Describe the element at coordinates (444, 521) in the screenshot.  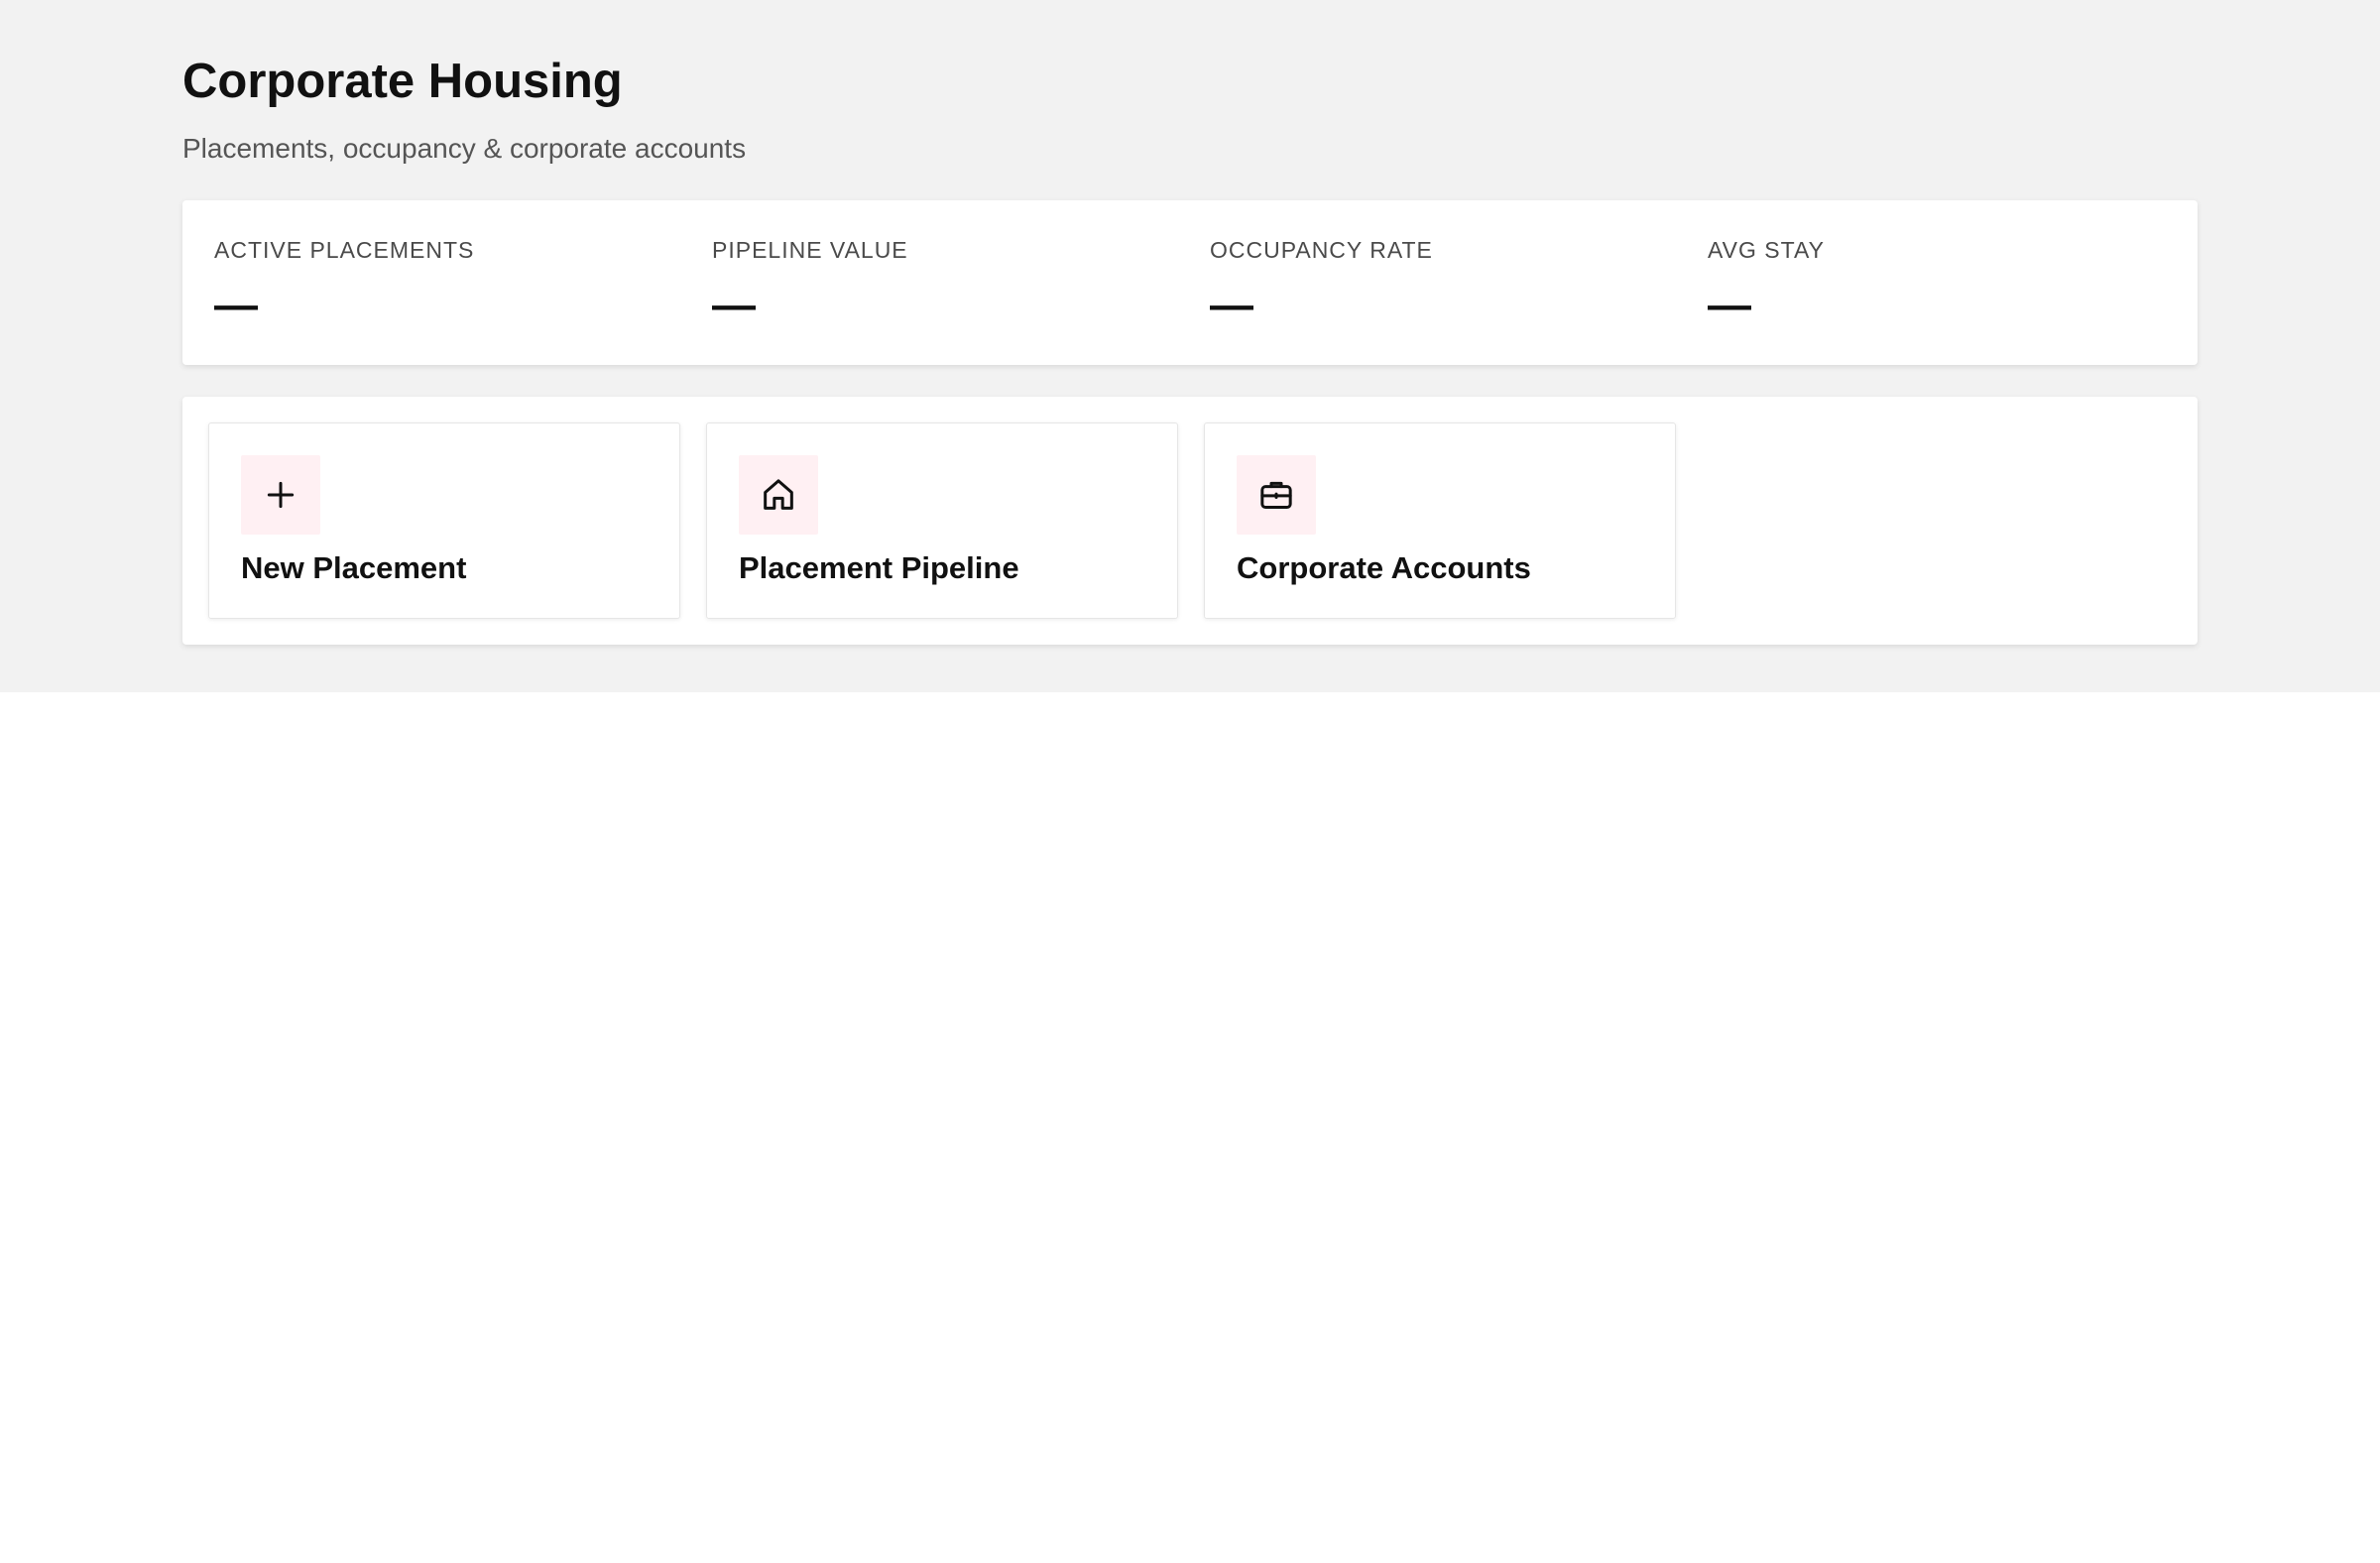
I see `new-placement-button: New Placement` at that location.